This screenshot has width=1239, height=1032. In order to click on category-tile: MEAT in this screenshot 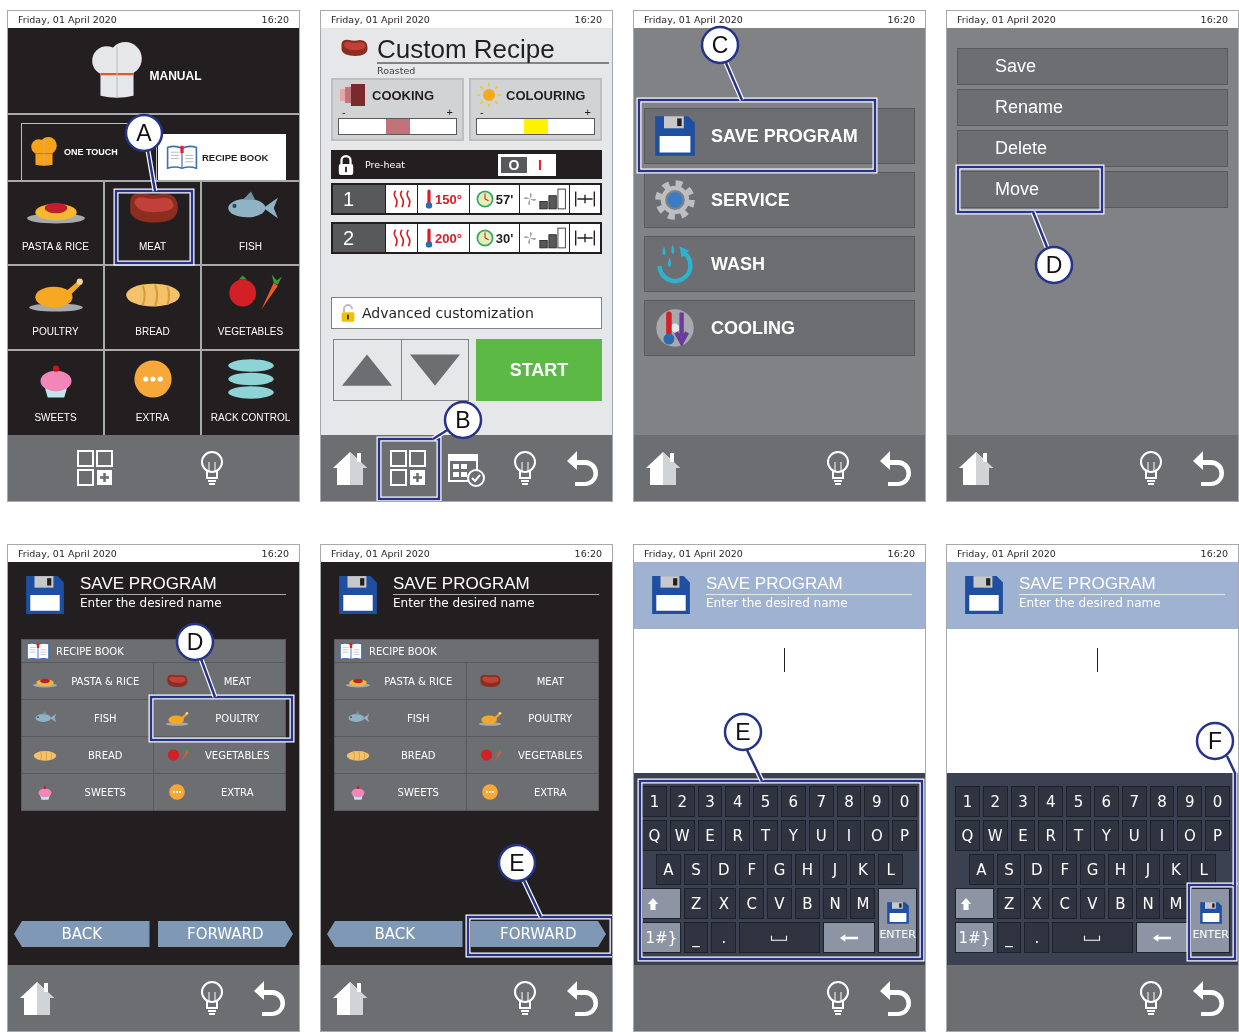, I will do `click(153, 224)`.